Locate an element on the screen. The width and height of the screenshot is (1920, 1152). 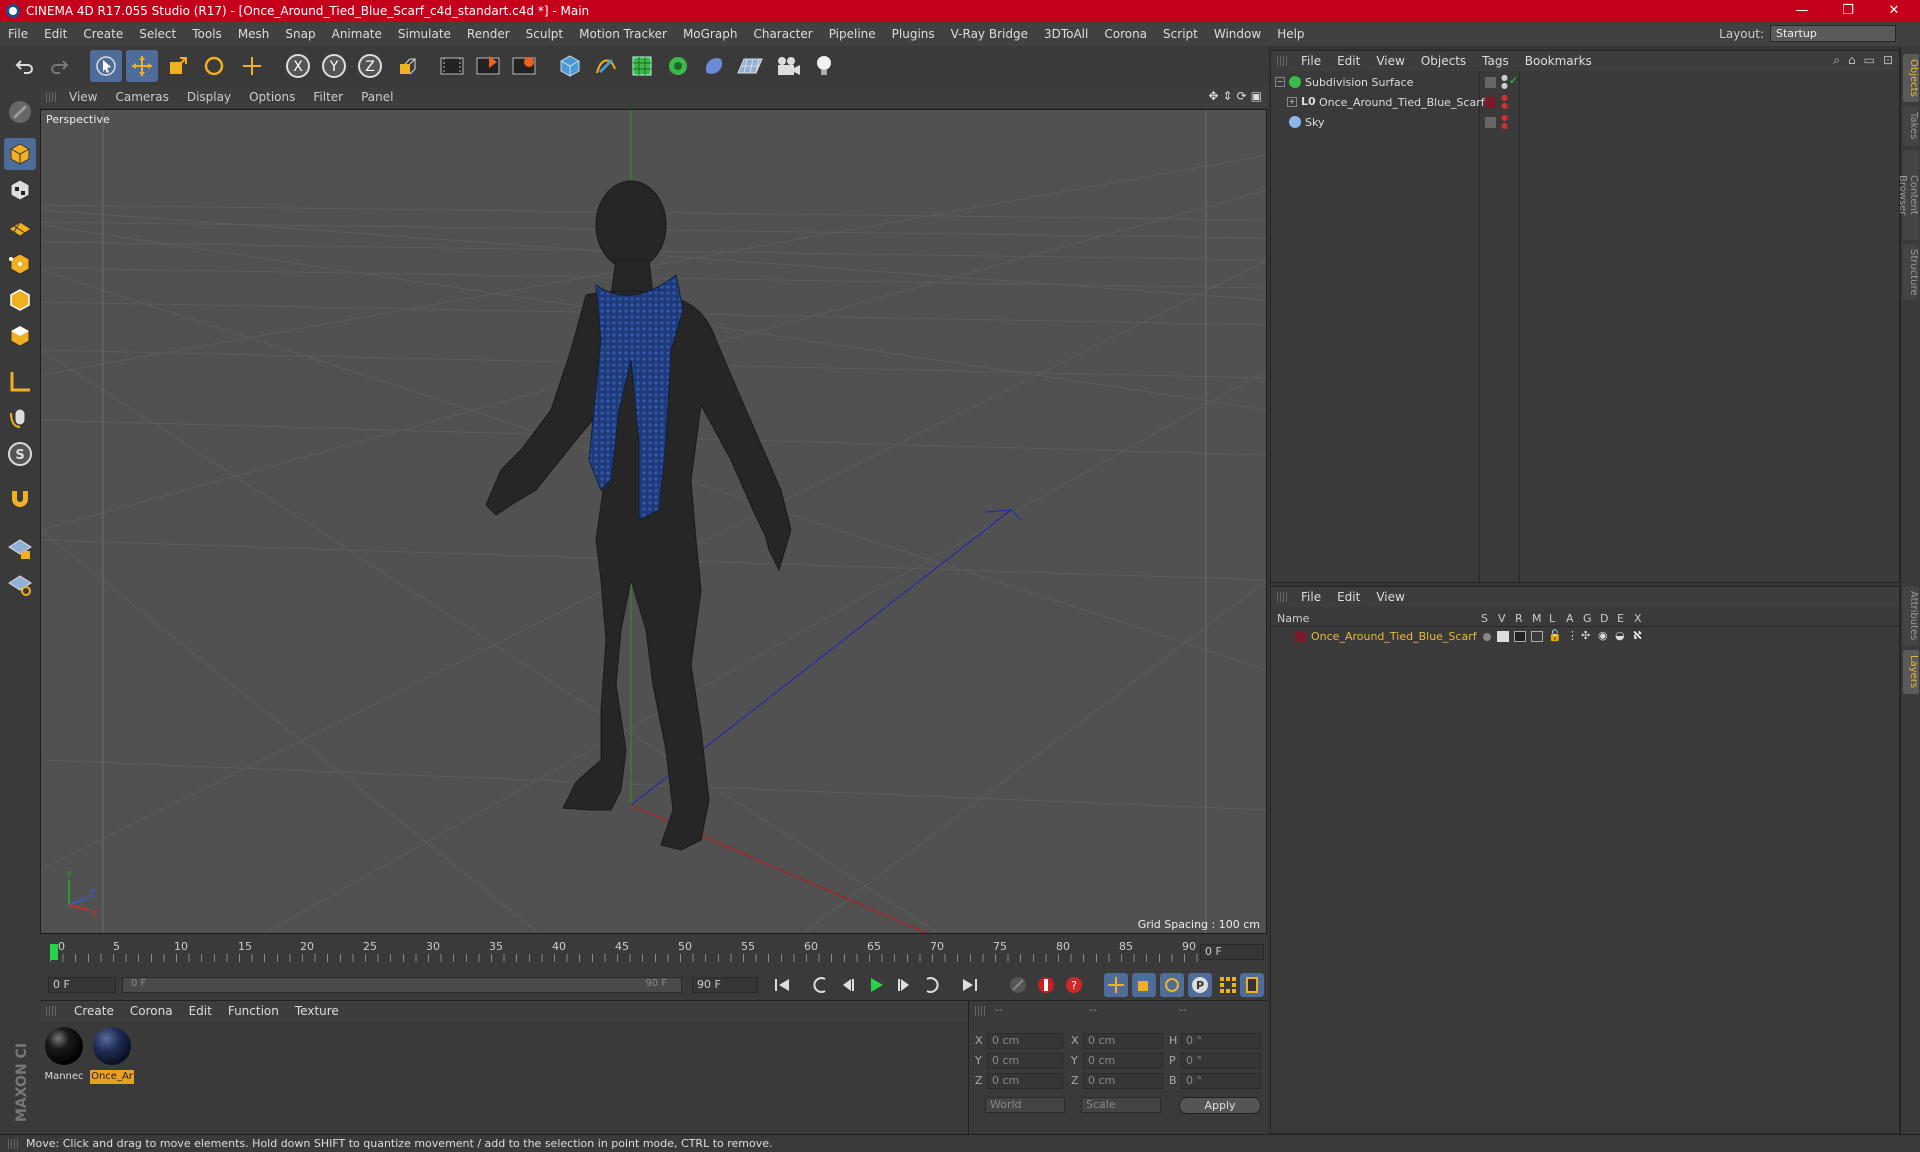
transform-icon is located at coordinates (252, 66).